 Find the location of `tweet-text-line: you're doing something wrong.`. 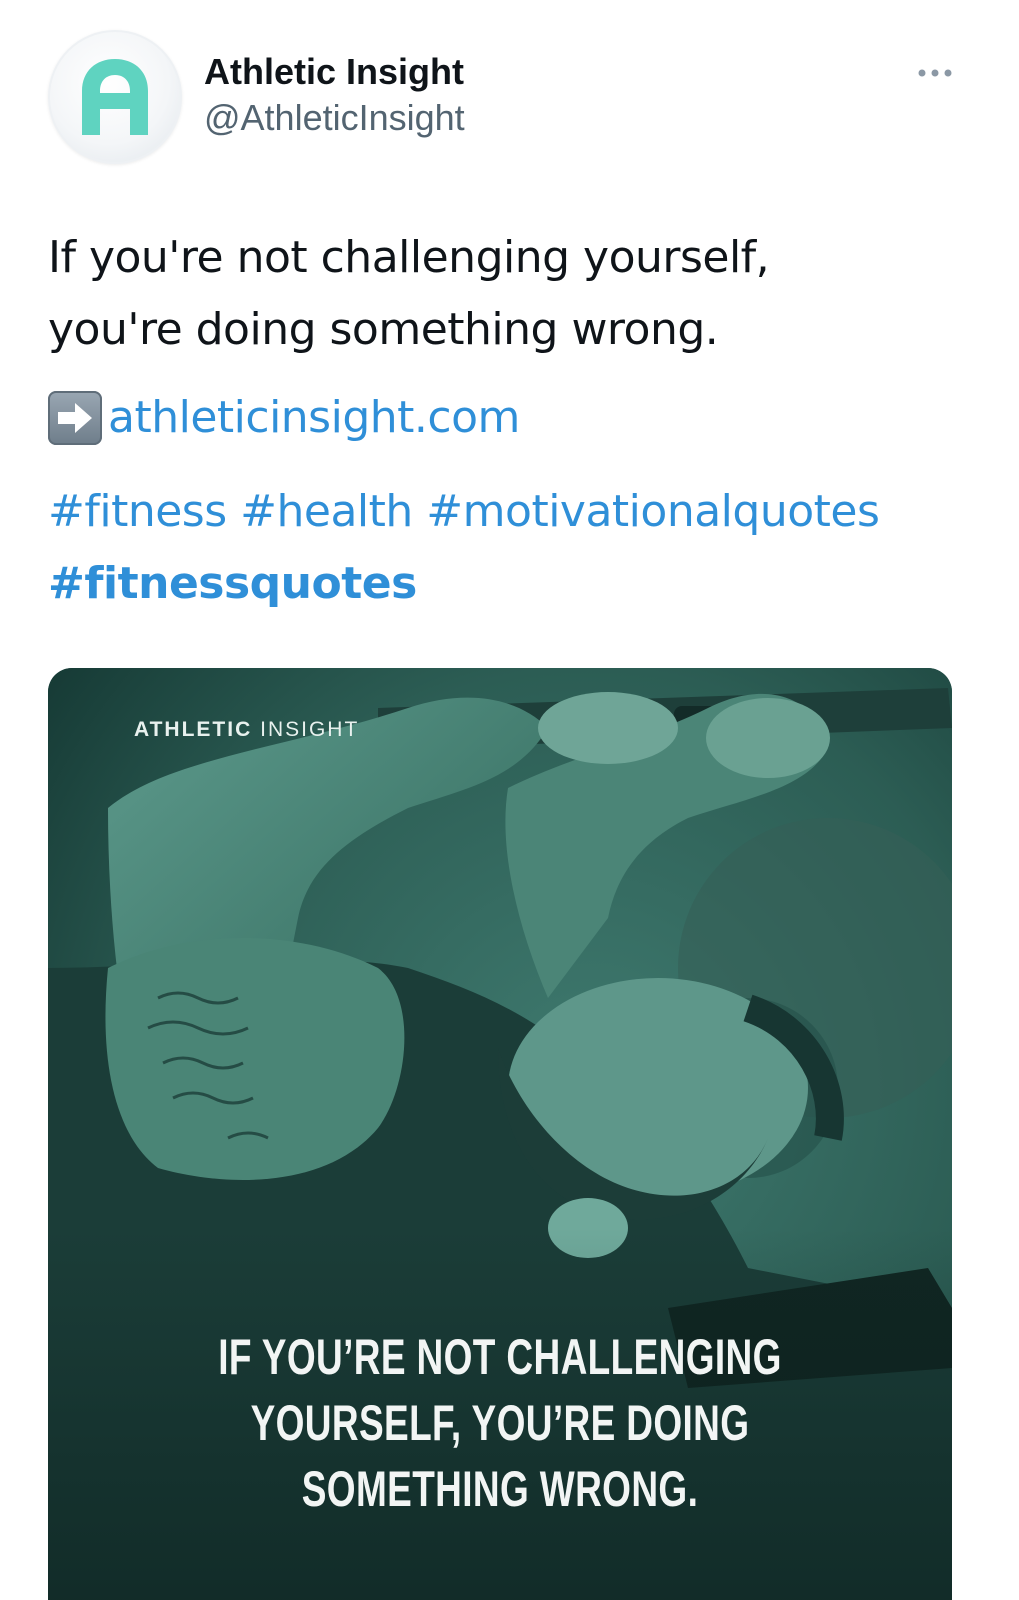

tweet-text-line: you're doing something wrong. is located at coordinates (383, 329).